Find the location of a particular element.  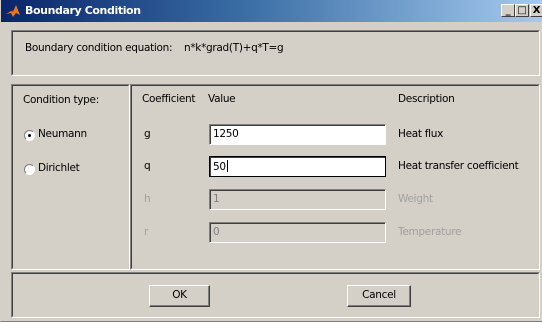

q-description: Heat transfer coefficient is located at coordinates (458, 166).